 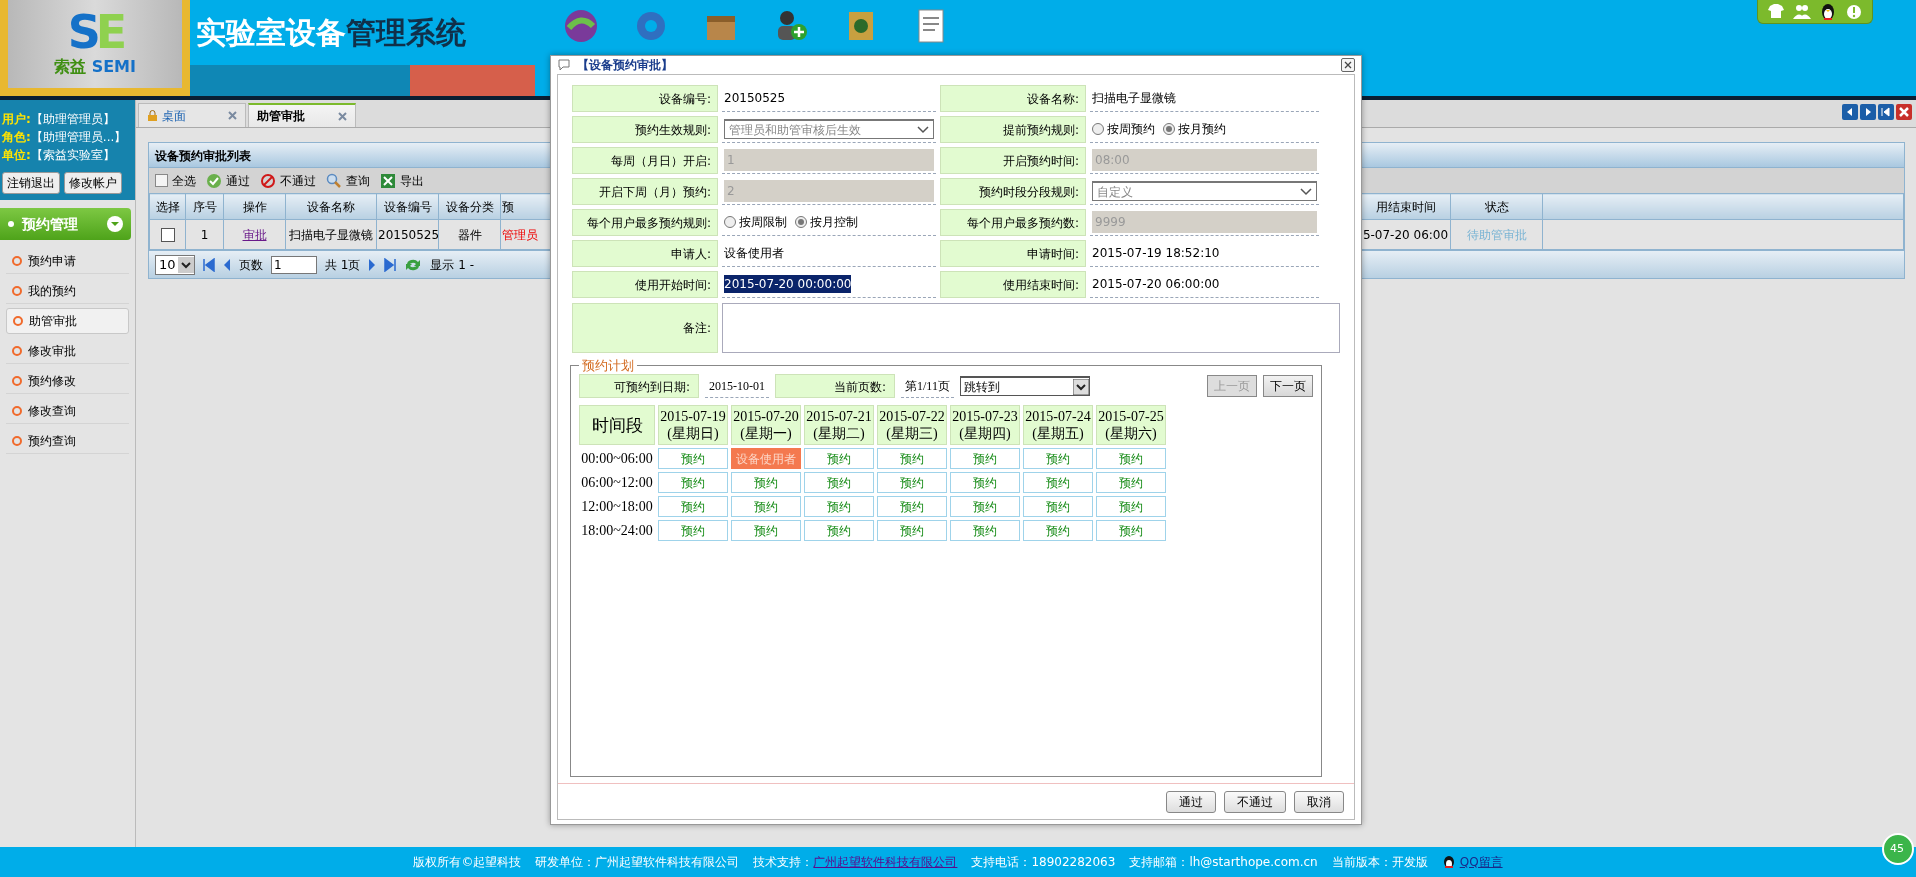 I want to click on spreadsheet-icon, so click(x=388, y=180).